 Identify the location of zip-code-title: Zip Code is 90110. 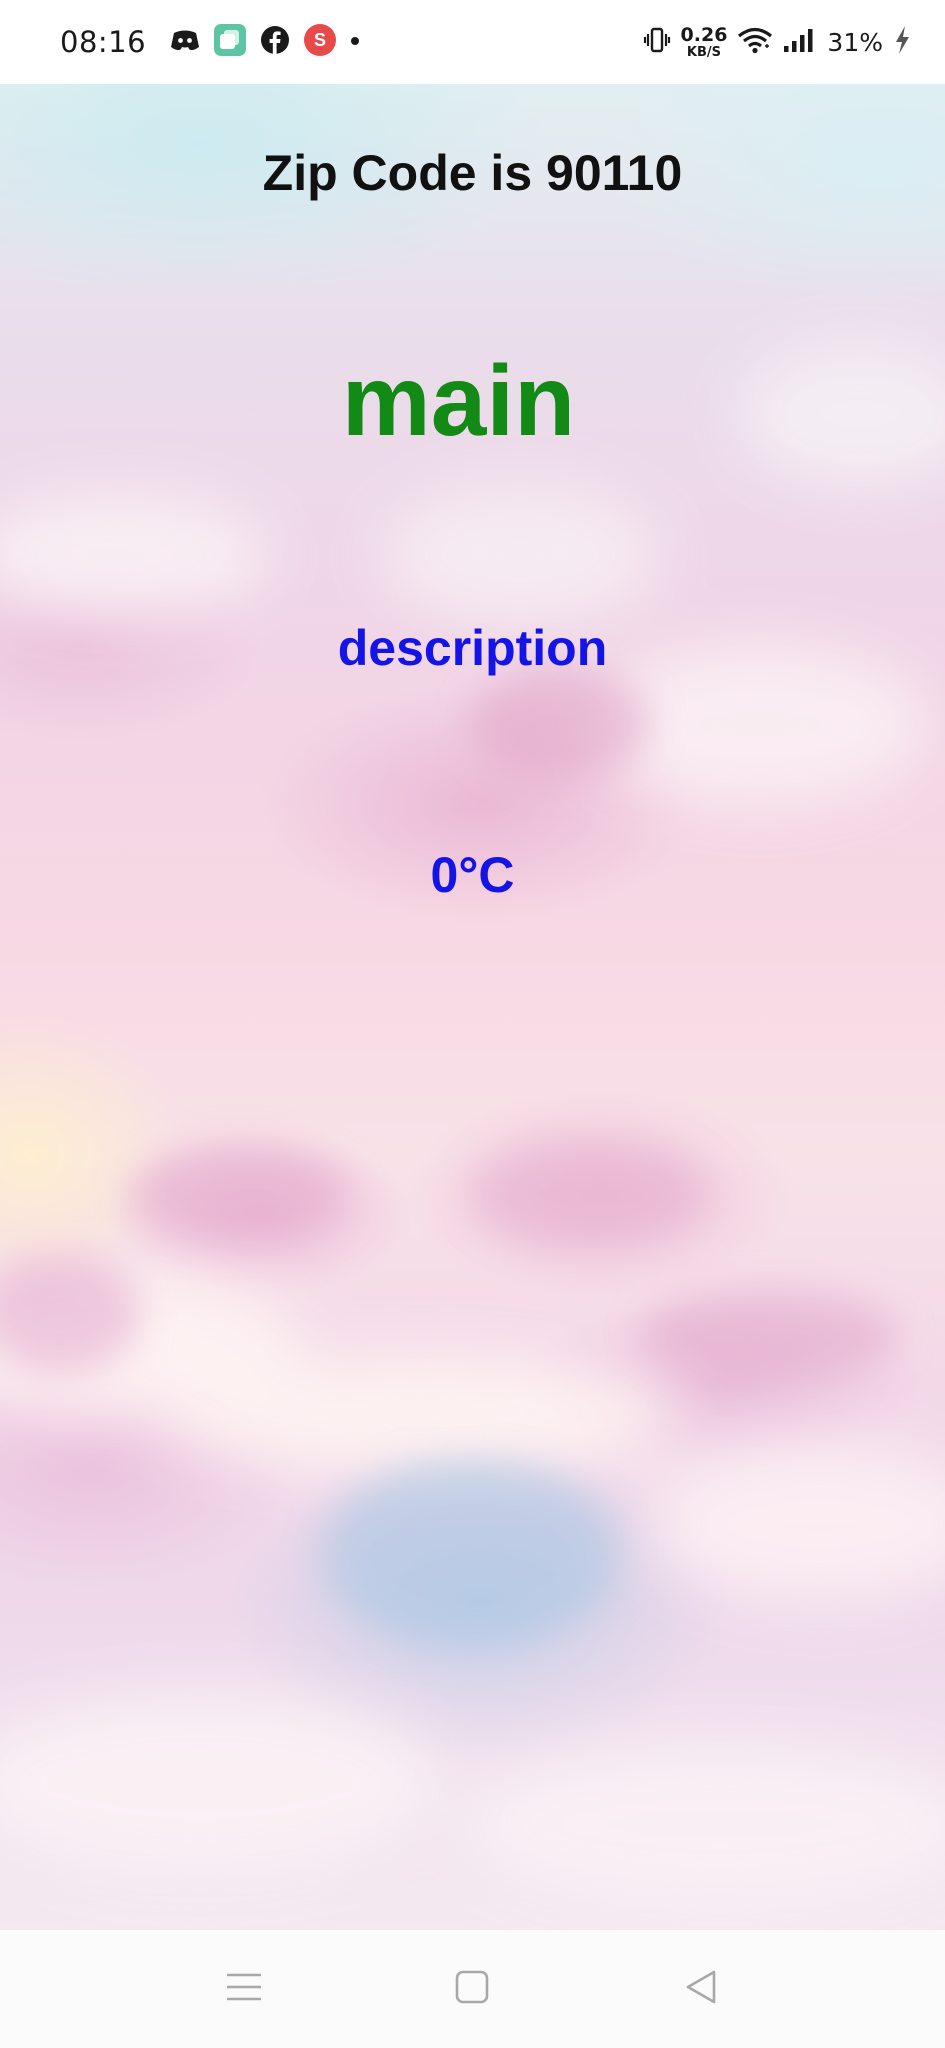
(472, 173).